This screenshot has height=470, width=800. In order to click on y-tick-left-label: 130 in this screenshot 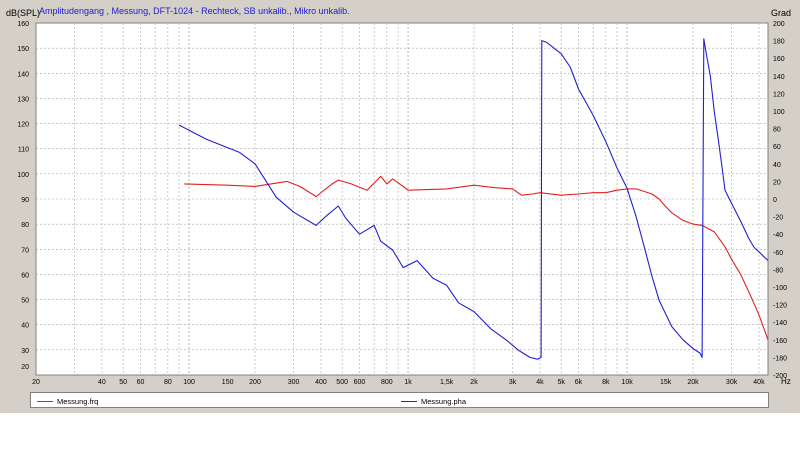, I will do `click(23, 99)`.